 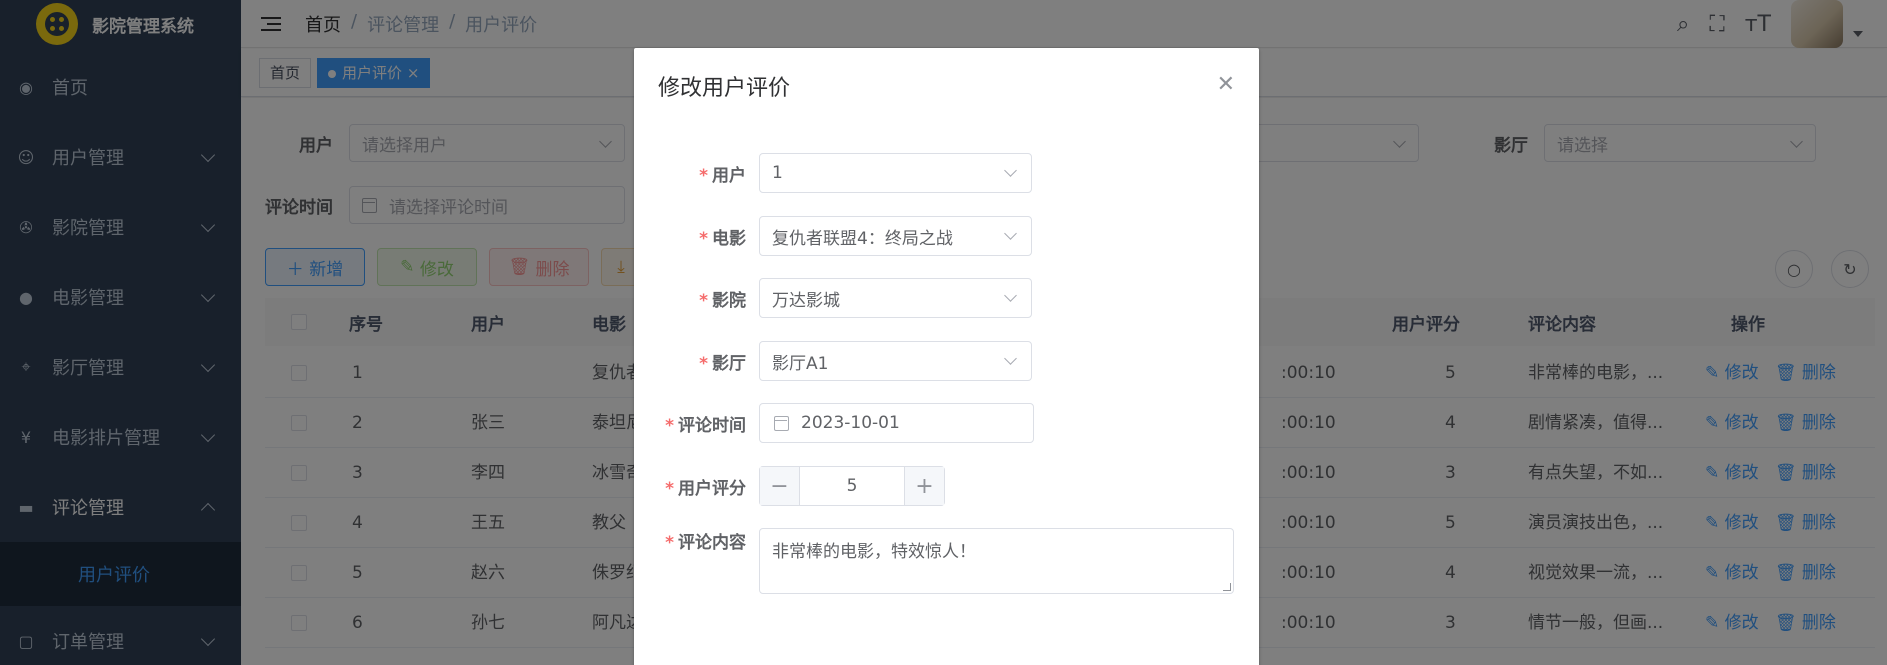 I want to click on form-label: * 影厅, so click(x=722, y=363).